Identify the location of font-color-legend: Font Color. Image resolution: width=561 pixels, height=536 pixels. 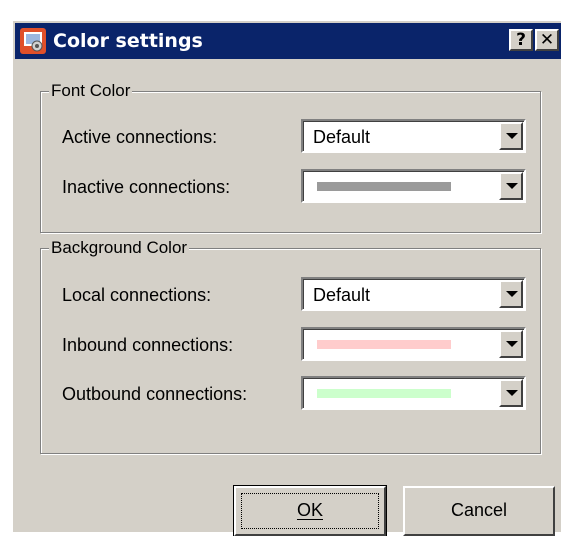
(91, 91).